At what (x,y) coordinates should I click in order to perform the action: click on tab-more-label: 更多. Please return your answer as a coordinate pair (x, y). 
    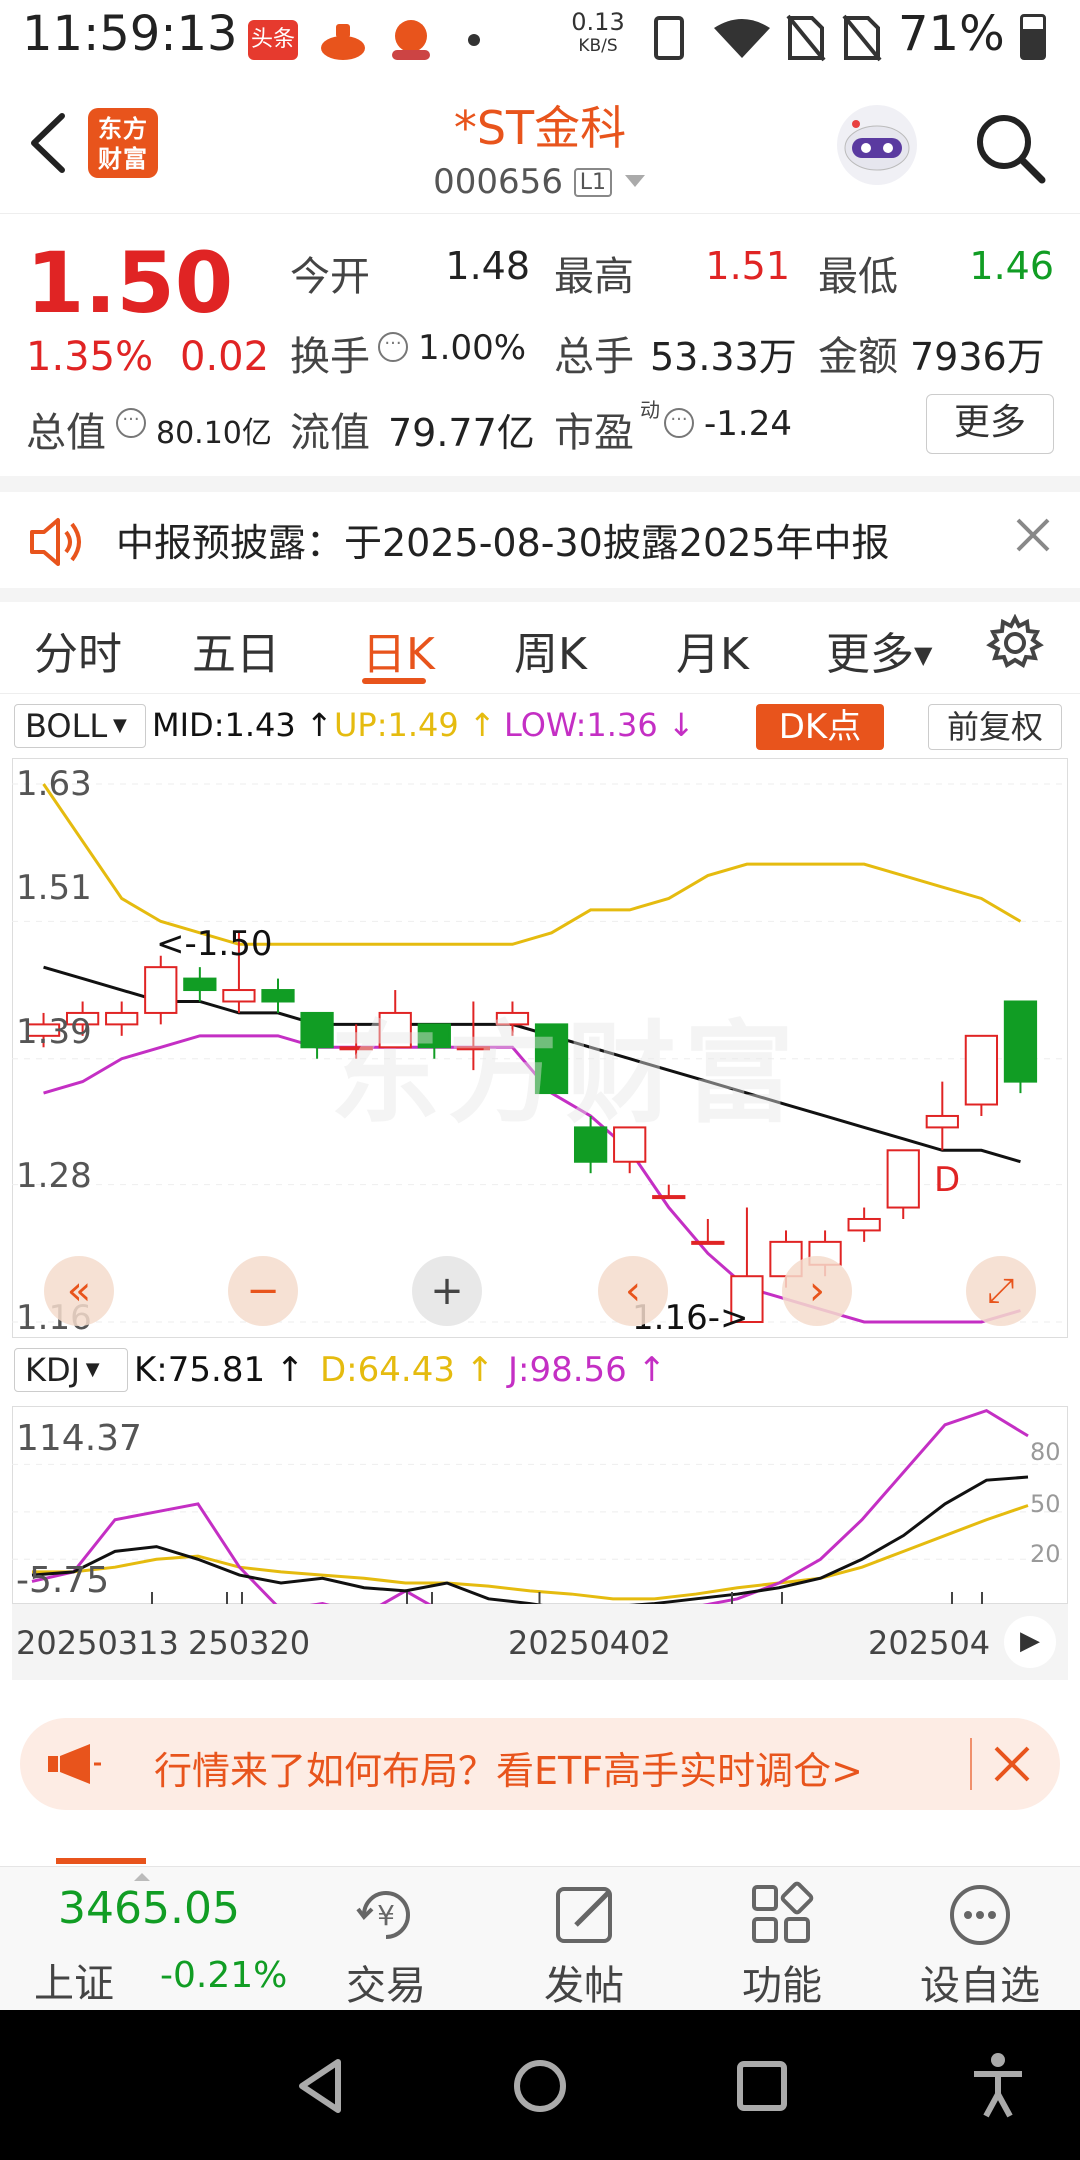
    Looking at the image, I should click on (870, 654).